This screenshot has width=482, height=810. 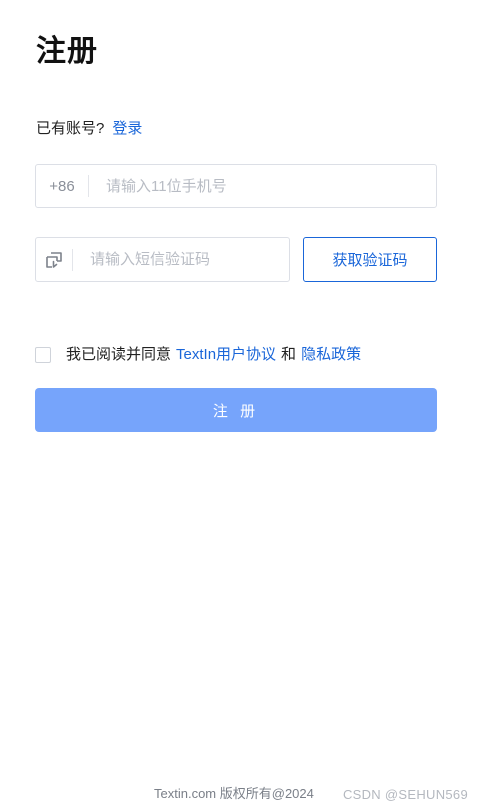 What do you see at coordinates (236, 410) in the screenshot?
I see `register-button: 注 册` at bounding box center [236, 410].